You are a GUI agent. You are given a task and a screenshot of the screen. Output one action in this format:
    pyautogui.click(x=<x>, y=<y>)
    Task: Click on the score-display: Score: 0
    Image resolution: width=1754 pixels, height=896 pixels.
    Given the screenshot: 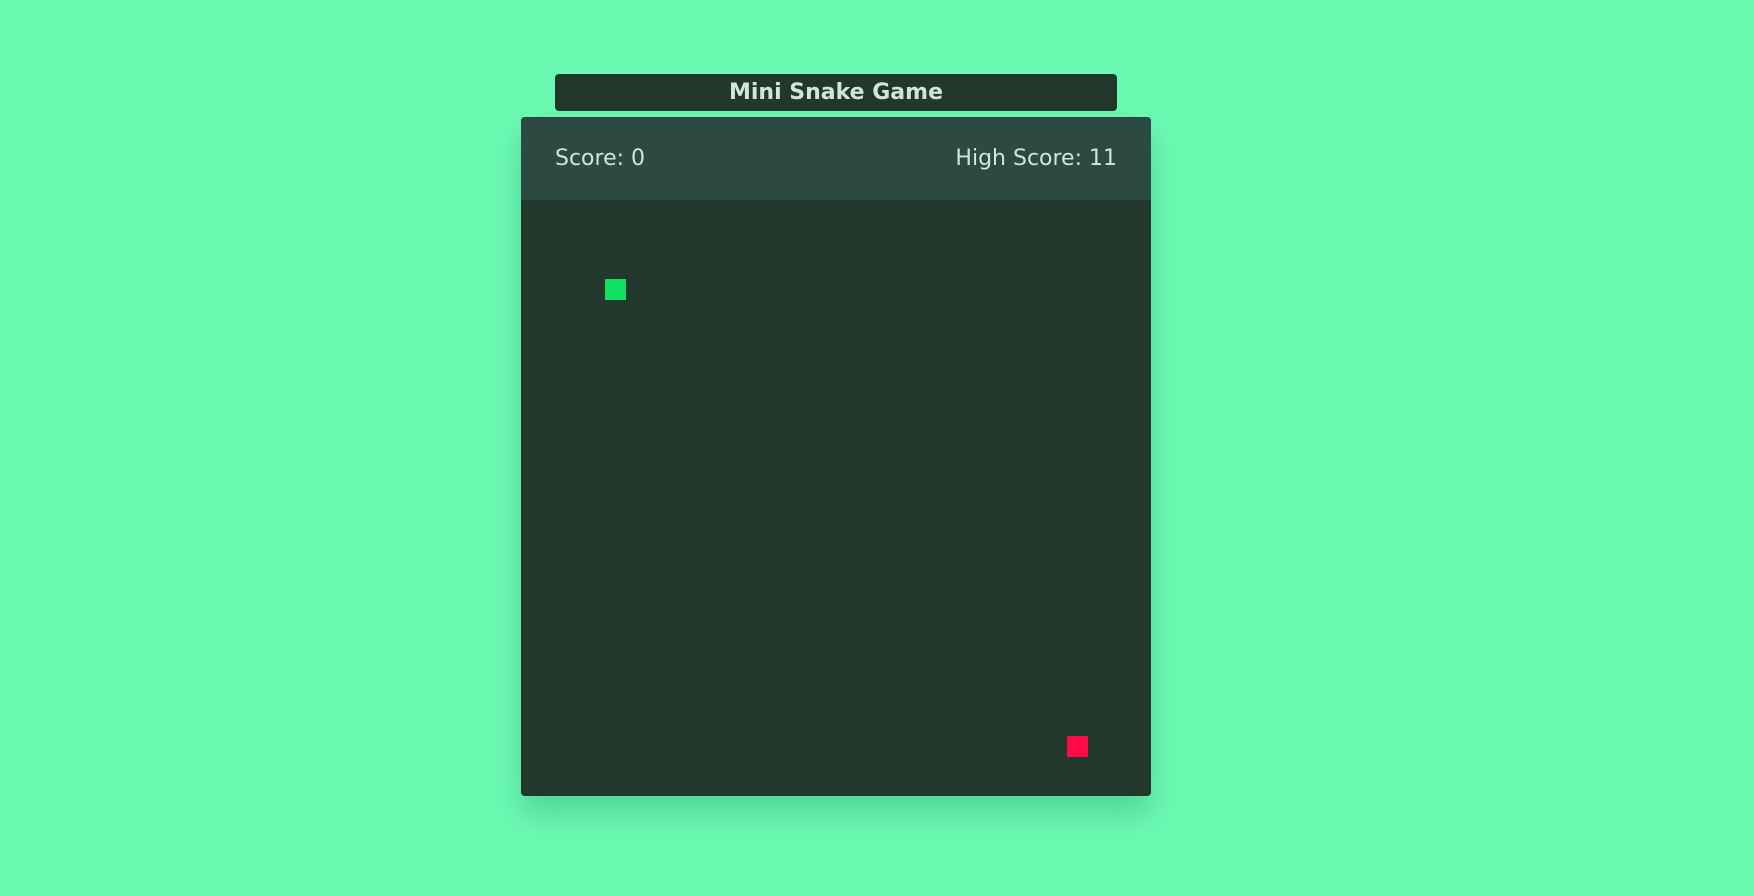 What is the action you would take?
    pyautogui.click(x=600, y=158)
    